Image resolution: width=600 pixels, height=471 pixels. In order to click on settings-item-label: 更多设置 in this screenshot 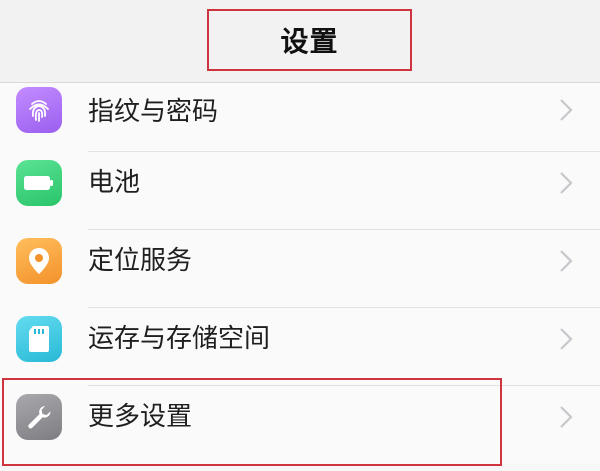, I will do `click(140, 417)`.